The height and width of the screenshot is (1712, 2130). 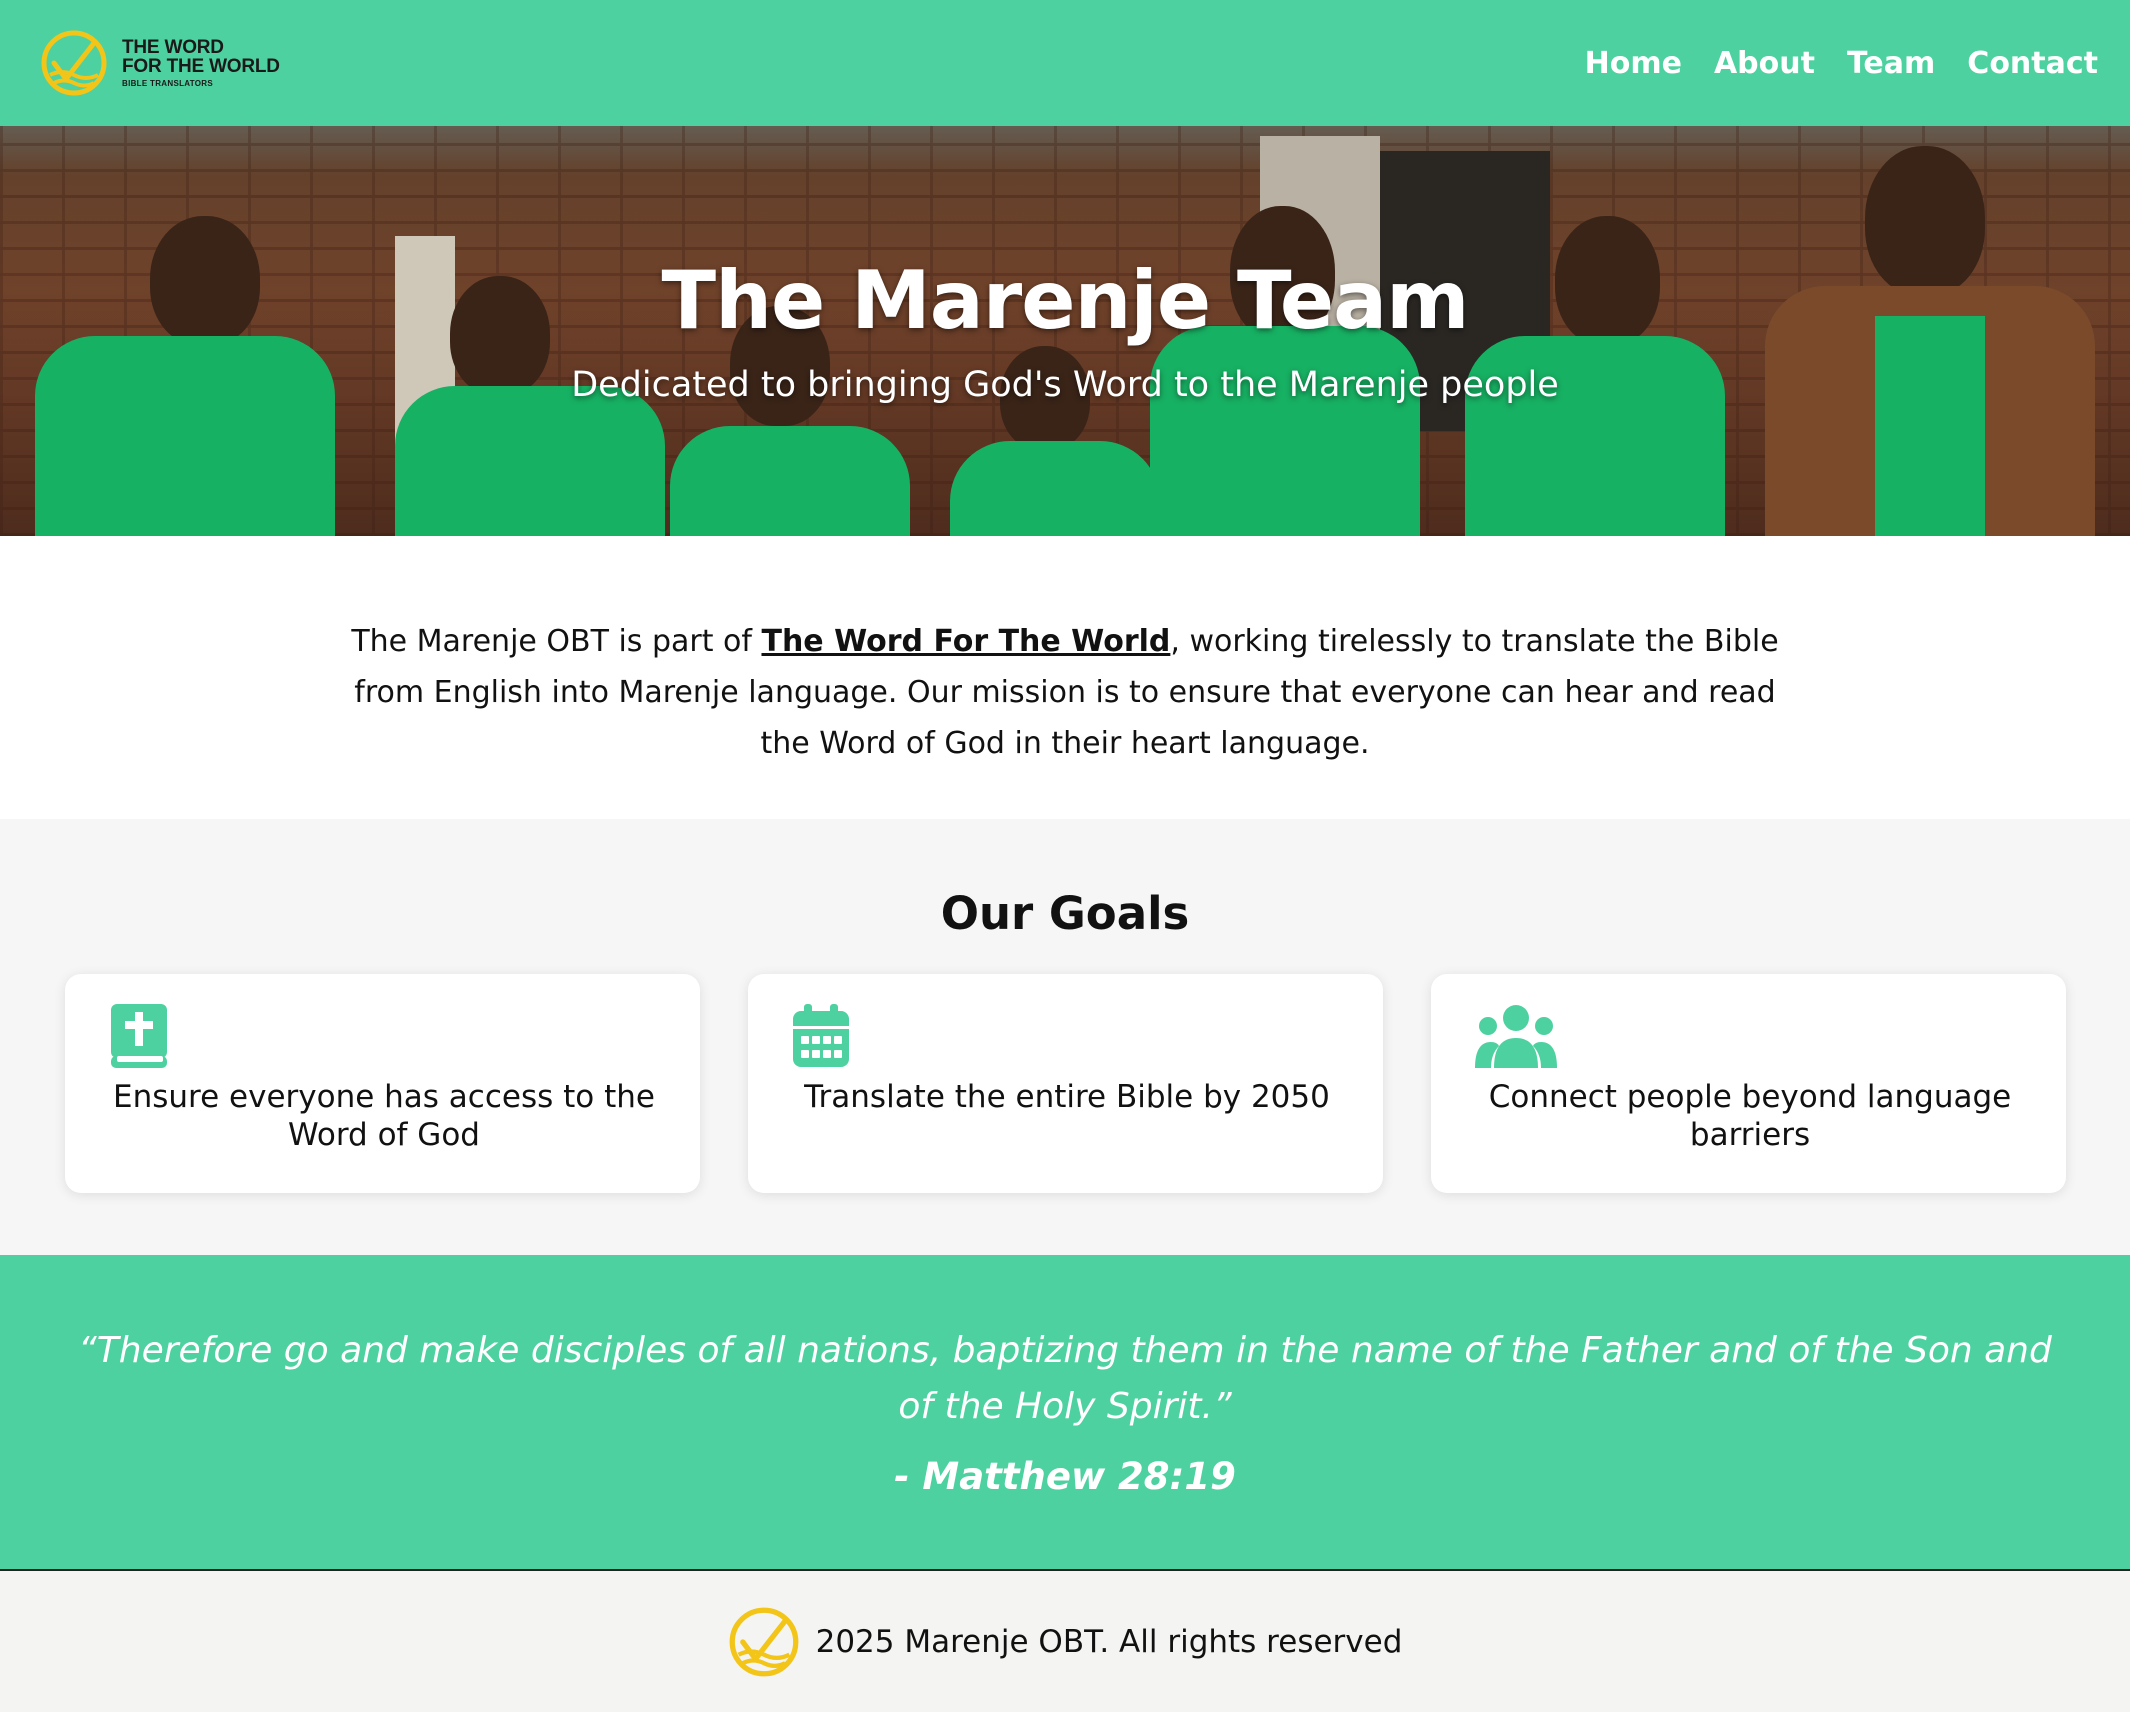 What do you see at coordinates (1109, 1641) in the screenshot?
I see `copyright-text: 2025 Marenje OBT. All rights reserved` at bounding box center [1109, 1641].